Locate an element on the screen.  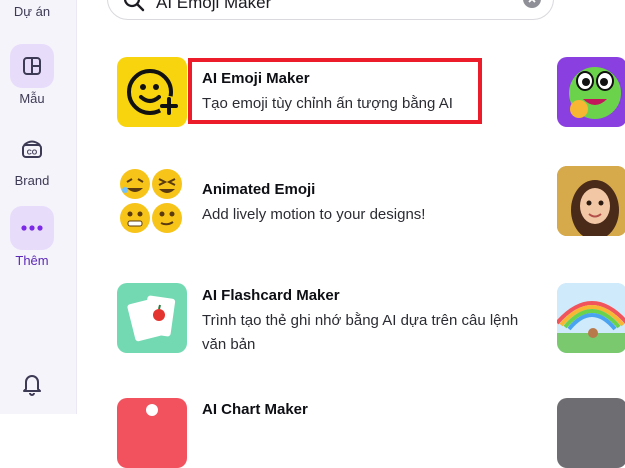
sidebar-item-label: Mẫu is located at coordinates (32, 98).